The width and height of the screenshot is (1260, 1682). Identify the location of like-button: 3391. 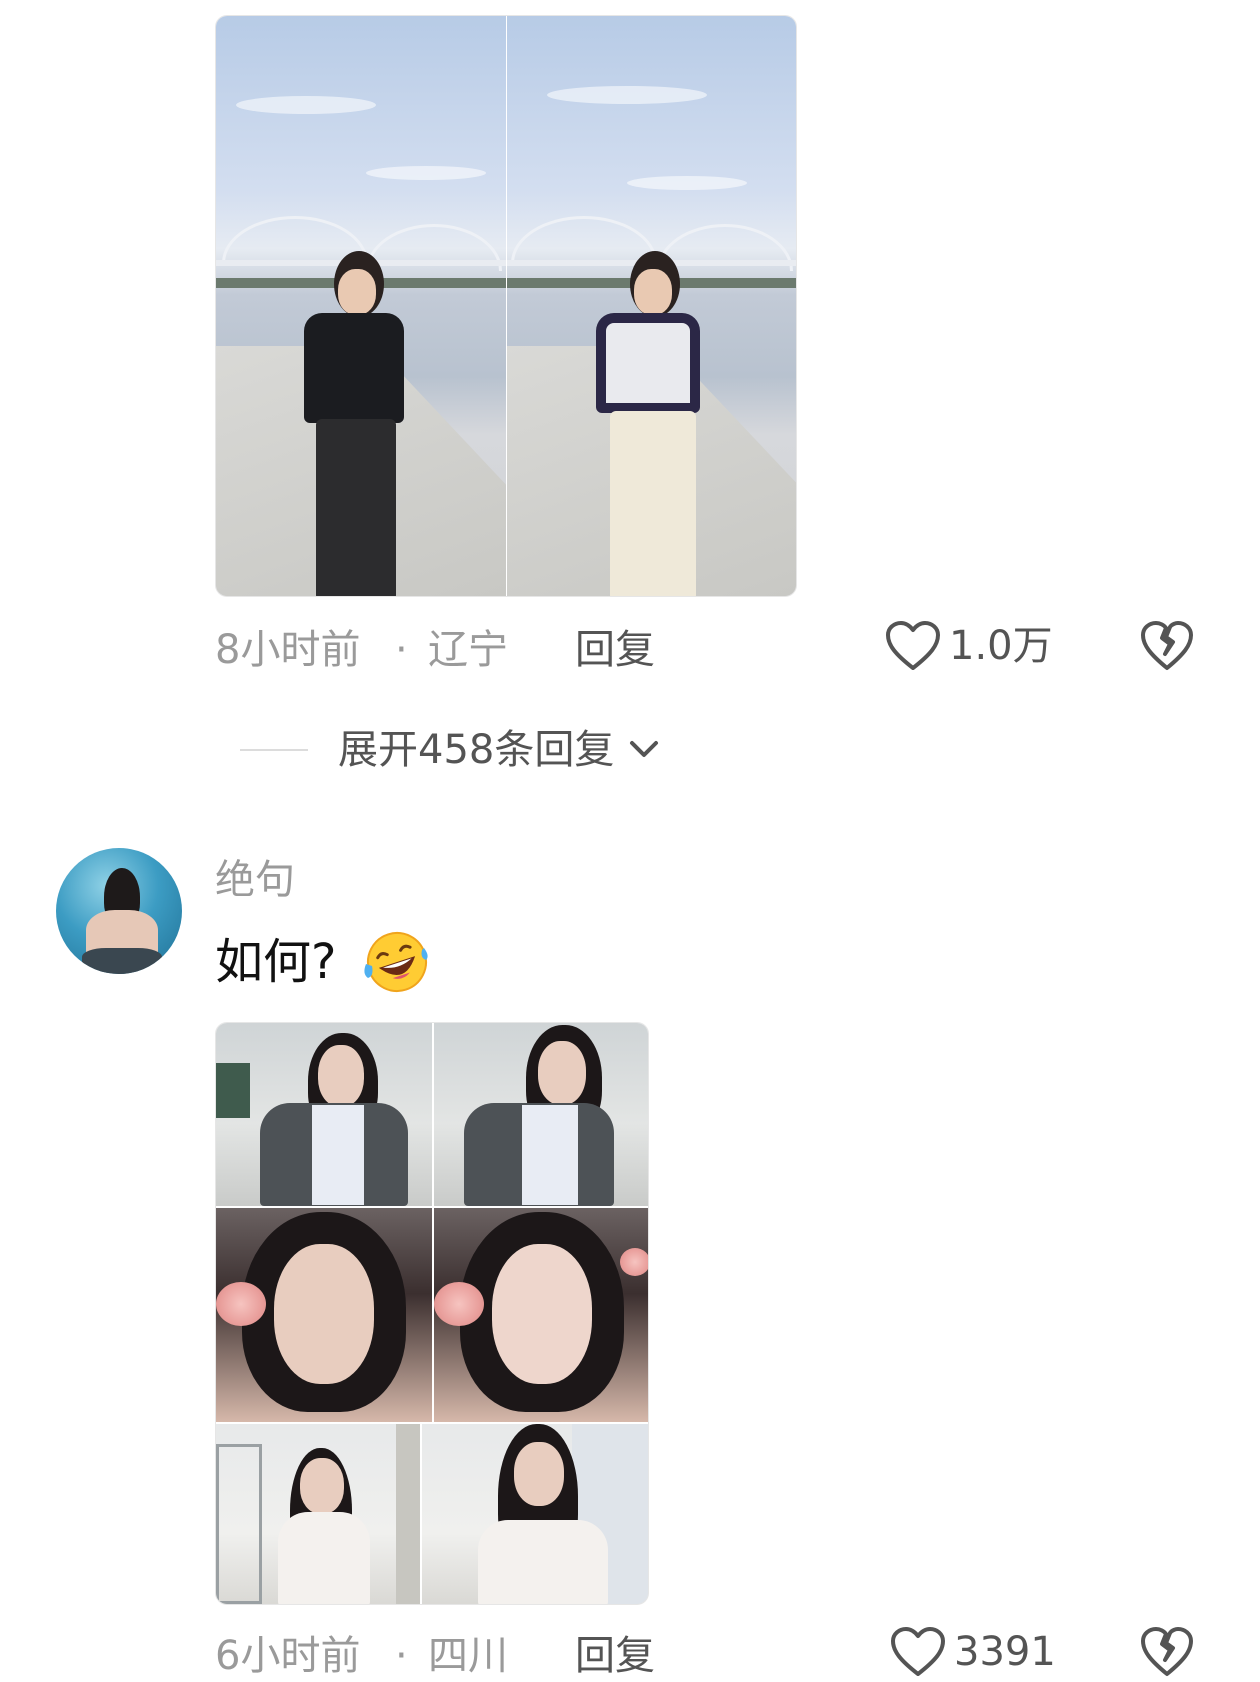
(973, 1652).